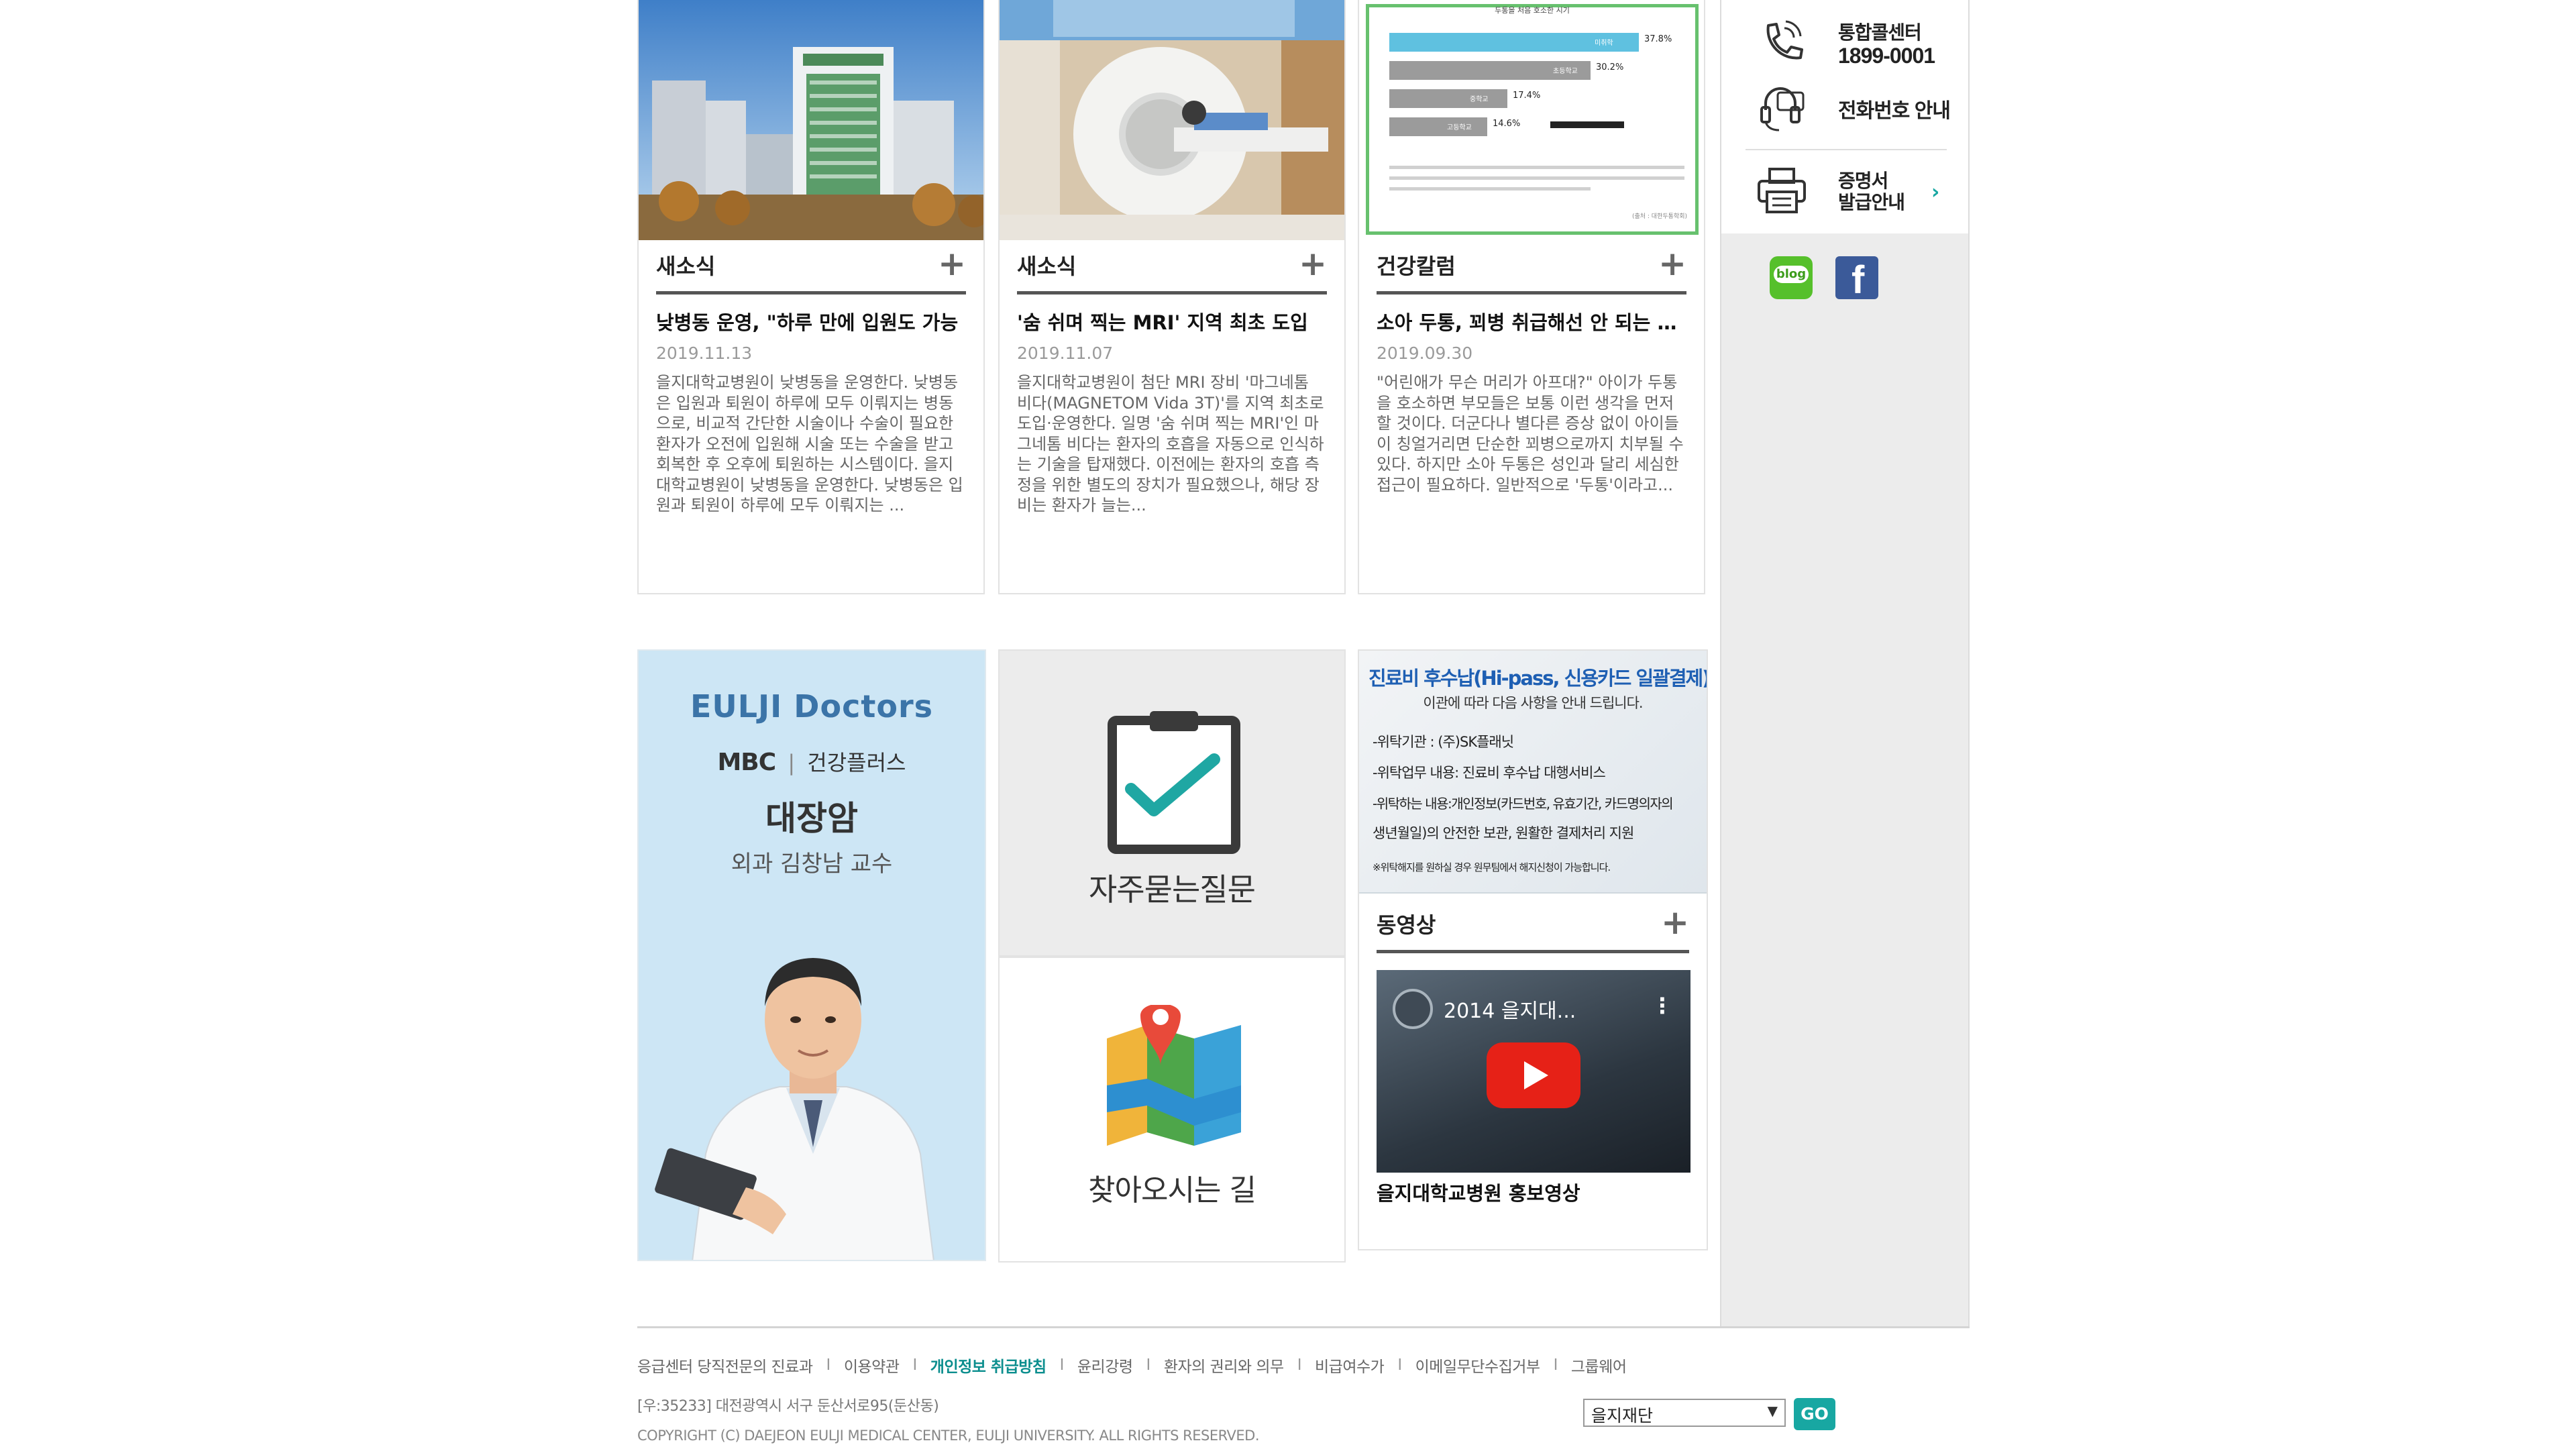 The height and width of the screenshot is (1449, 2576). Describe the element at coordinates (811, 818) in the screenshot. I see `doctors-topic: 대장암` at that location.